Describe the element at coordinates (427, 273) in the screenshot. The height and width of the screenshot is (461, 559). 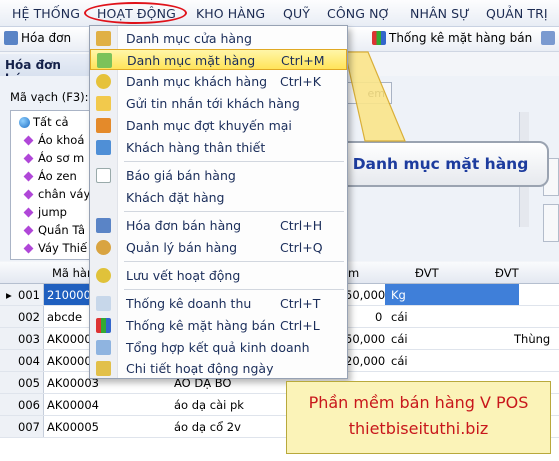
I see `column-header-unit: ĐVT` at that location.